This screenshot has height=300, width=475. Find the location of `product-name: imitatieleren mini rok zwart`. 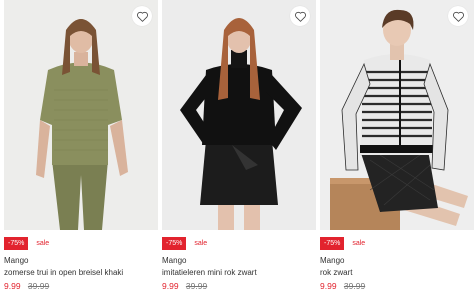

product-name: imitatieleren mini rok zwart is located at coordinates (209, 272).